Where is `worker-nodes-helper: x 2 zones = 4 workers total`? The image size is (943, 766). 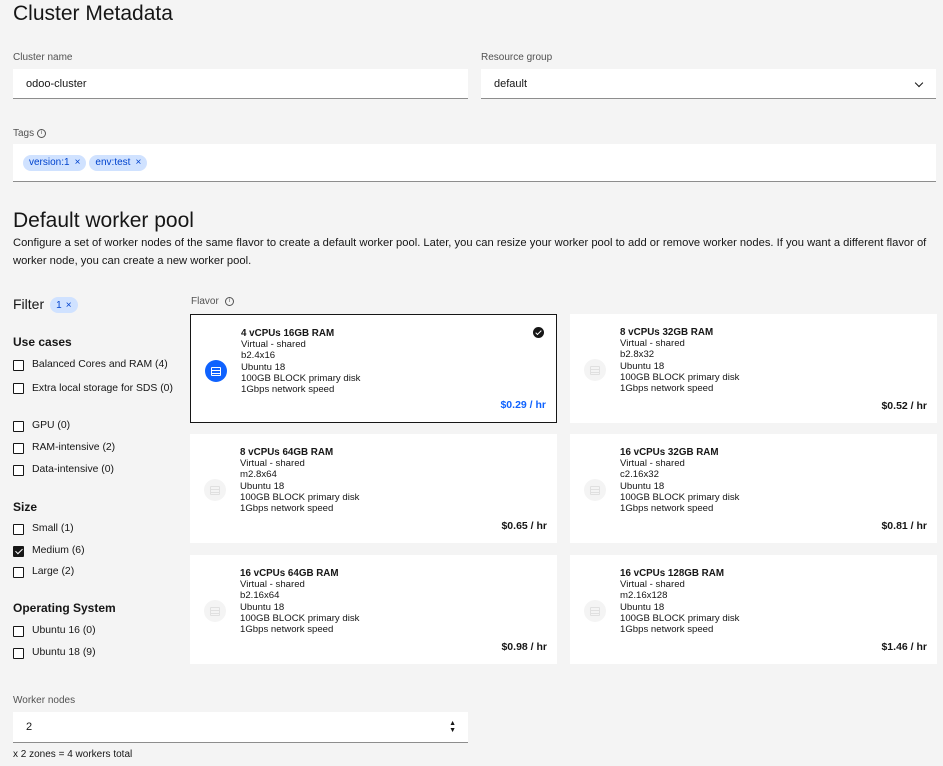
worker-nodes-helper: x 2 zones = 4 workers total is located at coordinates (73, 754).